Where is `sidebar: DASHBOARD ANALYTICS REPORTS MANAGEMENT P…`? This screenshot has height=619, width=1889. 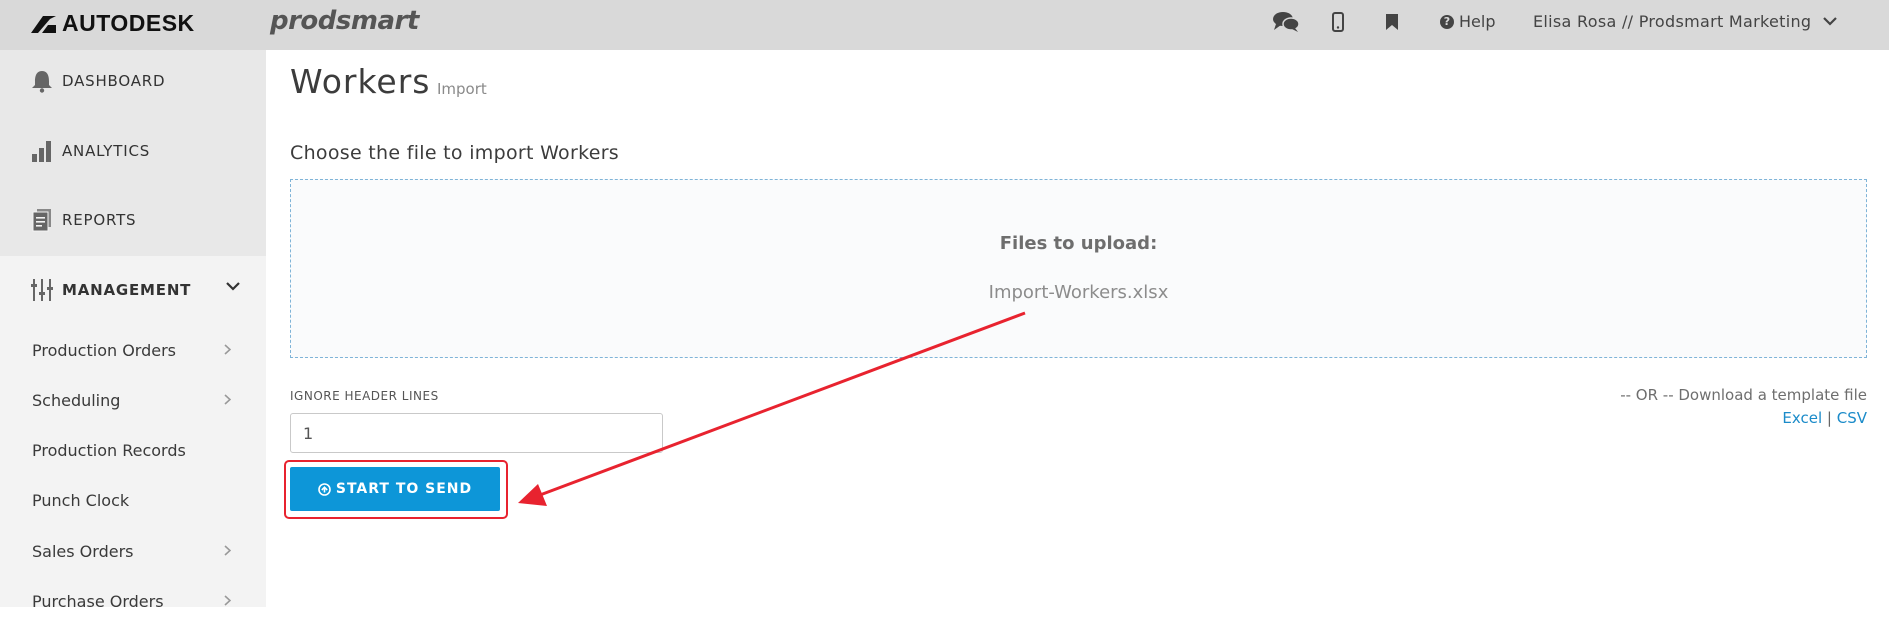
sidebar: DASHBOARD ANALYTICS REPORTS MANAGEMENT P… is located at coordinates (133, 330).